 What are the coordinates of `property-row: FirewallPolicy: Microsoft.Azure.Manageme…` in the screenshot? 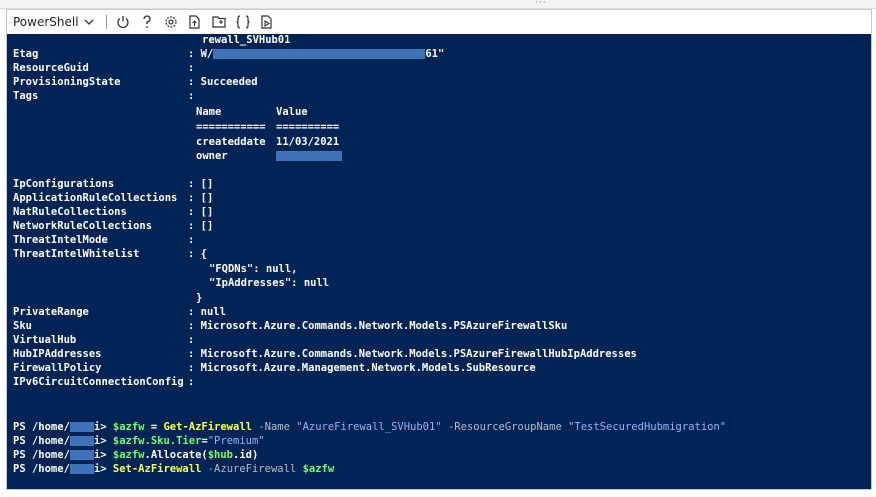 It's located at (274, 368).